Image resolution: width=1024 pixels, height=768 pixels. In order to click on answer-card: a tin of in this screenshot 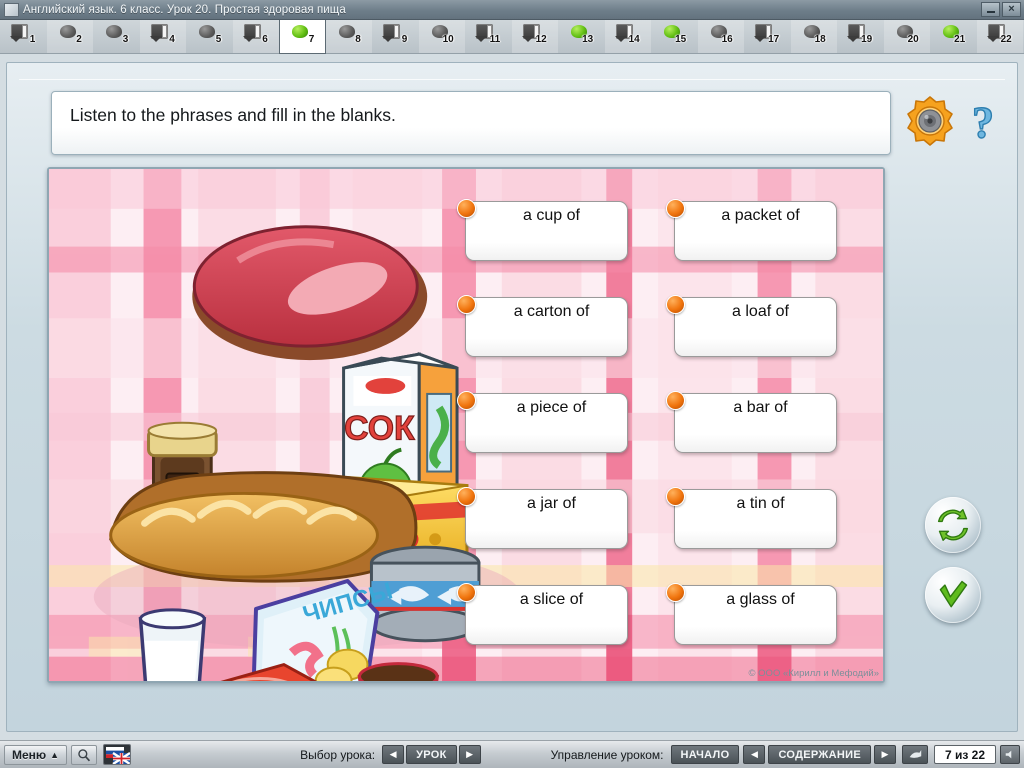, I will do `click(751, 518)`.